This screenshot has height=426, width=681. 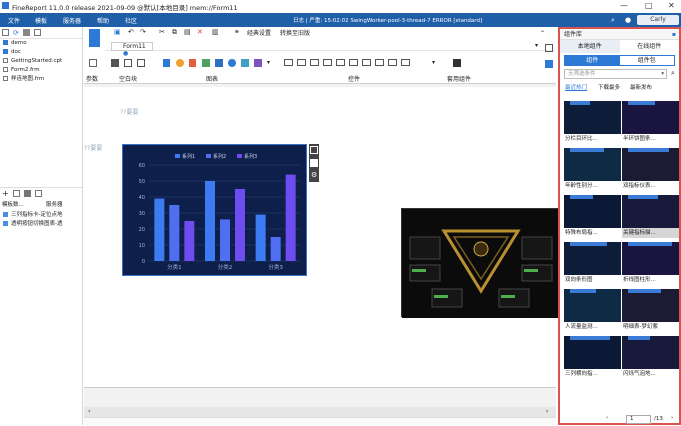 What do you see at coordinates (268, 62) in the screenshot?
I see `chart-dropdown-icon: ▾` at bounding box center [268, 62].